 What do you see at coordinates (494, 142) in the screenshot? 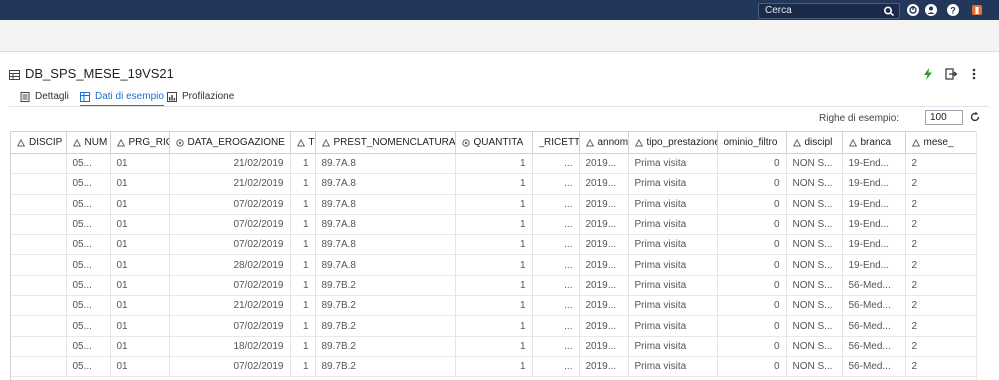
I see `column-header: QUANTITA` at bounding box center [494, 142].